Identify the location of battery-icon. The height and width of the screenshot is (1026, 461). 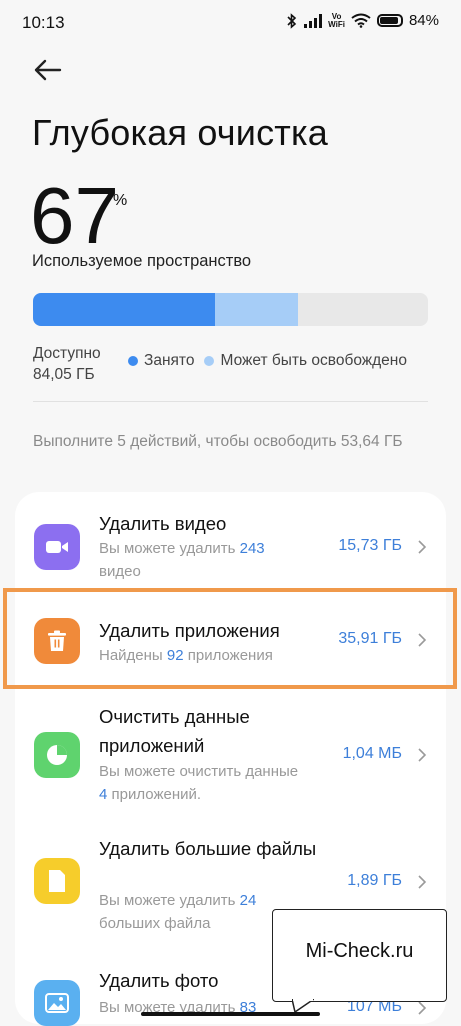
(389, 20).